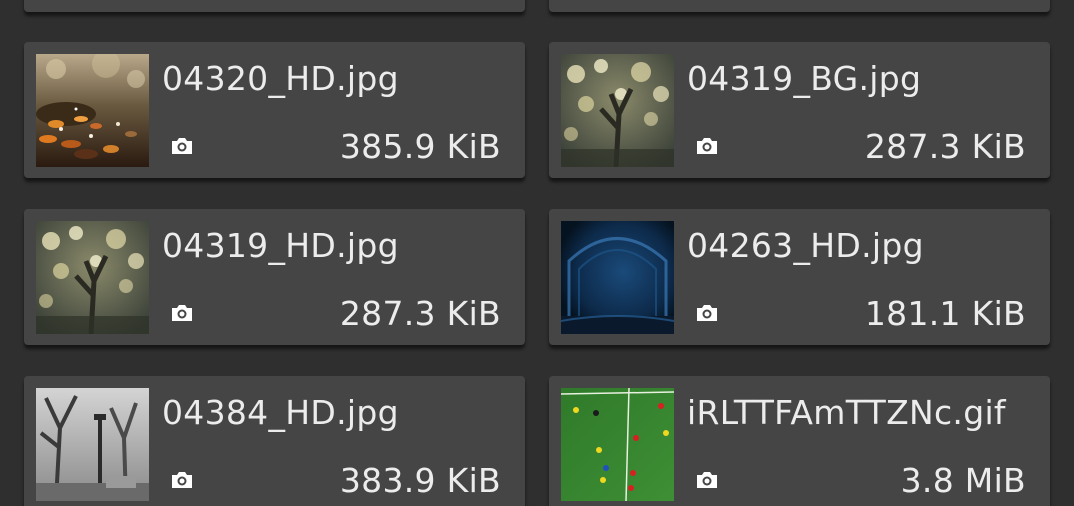 This screenshot has width=1074, height=506. What do you see at coordinates (799, 6) in the screenshot?
I see `file-card-partial-right` at bounding box center [799, 6].